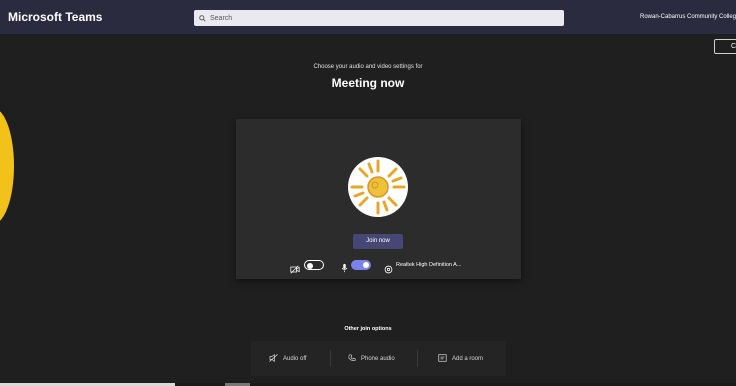  I want to click on phone-audio-label: Phone audio, so click(378, 358).